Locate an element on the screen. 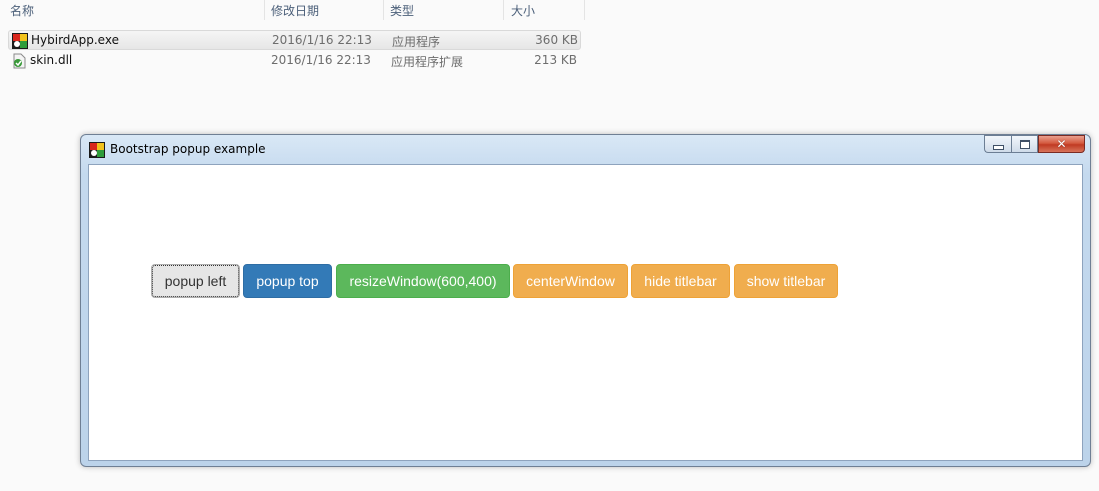  dll-file-icon is located at coordinates (19, 61).